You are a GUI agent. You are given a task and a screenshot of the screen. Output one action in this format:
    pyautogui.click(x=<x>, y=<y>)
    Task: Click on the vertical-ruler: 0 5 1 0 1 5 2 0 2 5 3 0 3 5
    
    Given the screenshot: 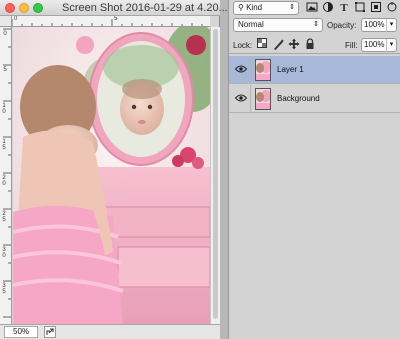 What is the action you would take?
    pyautogui.click(x=6, y=175)
    